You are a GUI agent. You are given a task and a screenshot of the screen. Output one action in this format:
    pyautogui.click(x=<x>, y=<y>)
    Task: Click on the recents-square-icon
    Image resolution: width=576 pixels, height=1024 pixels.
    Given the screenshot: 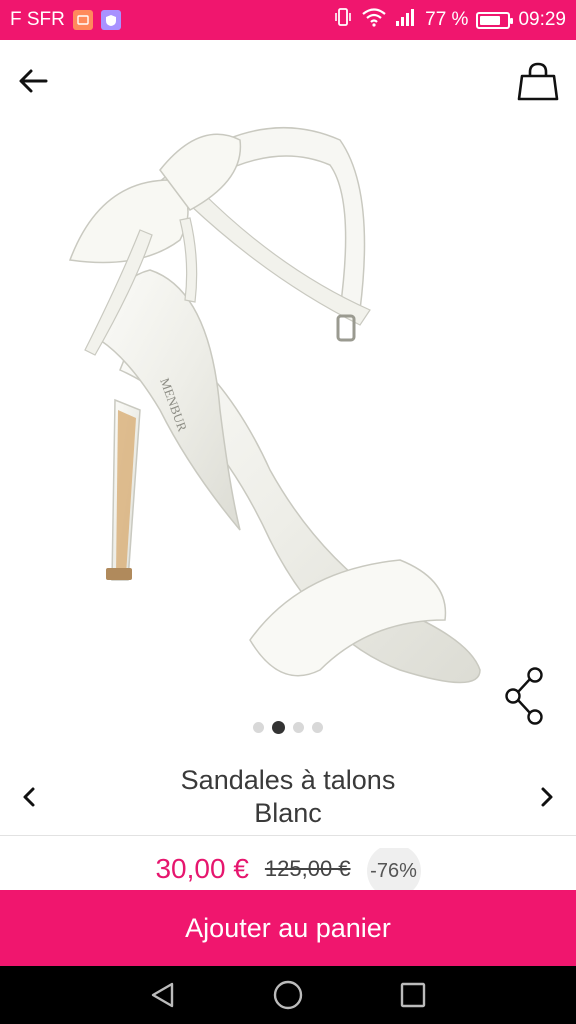 What is the action you would take?
    pyautogui.click(x=413, y=995)
    